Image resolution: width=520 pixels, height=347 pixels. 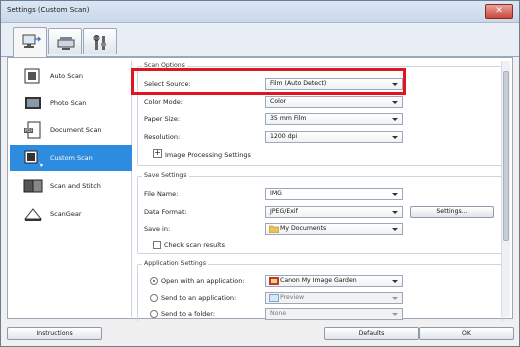 I want to click on instructions-button: Instructions, so click(x=54, y=333).